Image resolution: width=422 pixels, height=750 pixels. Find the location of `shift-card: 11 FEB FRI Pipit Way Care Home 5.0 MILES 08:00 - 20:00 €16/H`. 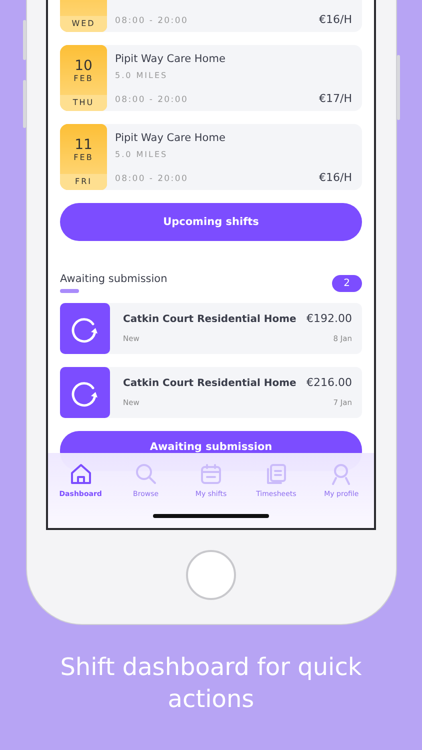

shift-card: 11 FEB FRI Pipit Way Care Home 5.0 MILES 08:00 - 20:00 €16/H is located at coordinates (211, 157).